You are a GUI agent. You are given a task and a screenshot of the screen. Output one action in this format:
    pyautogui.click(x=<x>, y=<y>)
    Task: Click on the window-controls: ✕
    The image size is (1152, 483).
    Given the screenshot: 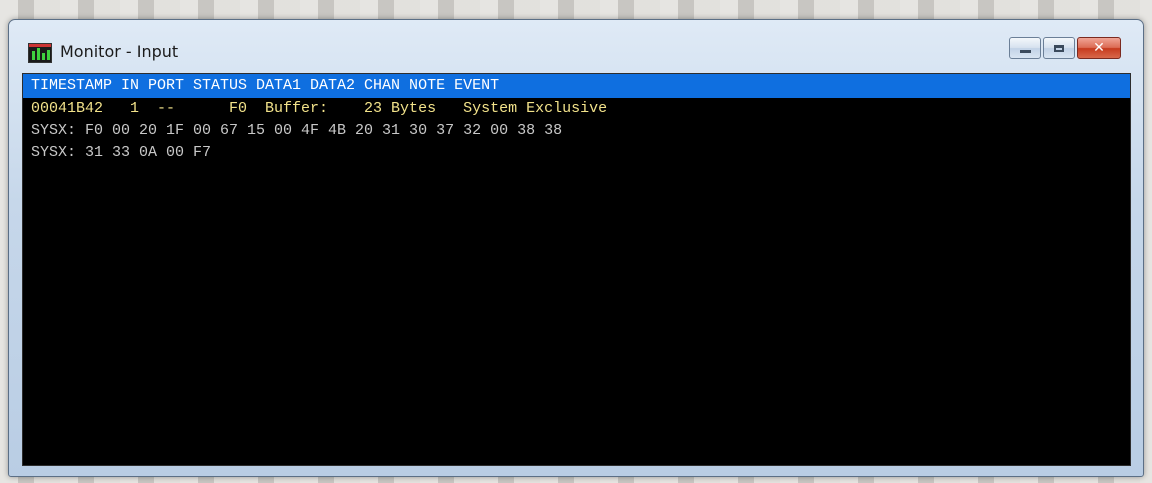 What is the action you would take?
    pyautogui.click(x=1065, y=49)
    